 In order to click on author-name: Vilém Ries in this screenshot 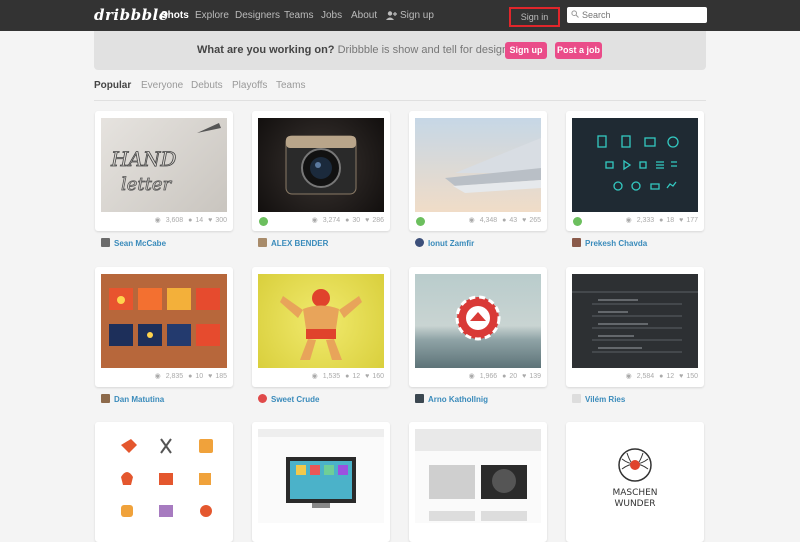, I will do `click(605, 399)`.